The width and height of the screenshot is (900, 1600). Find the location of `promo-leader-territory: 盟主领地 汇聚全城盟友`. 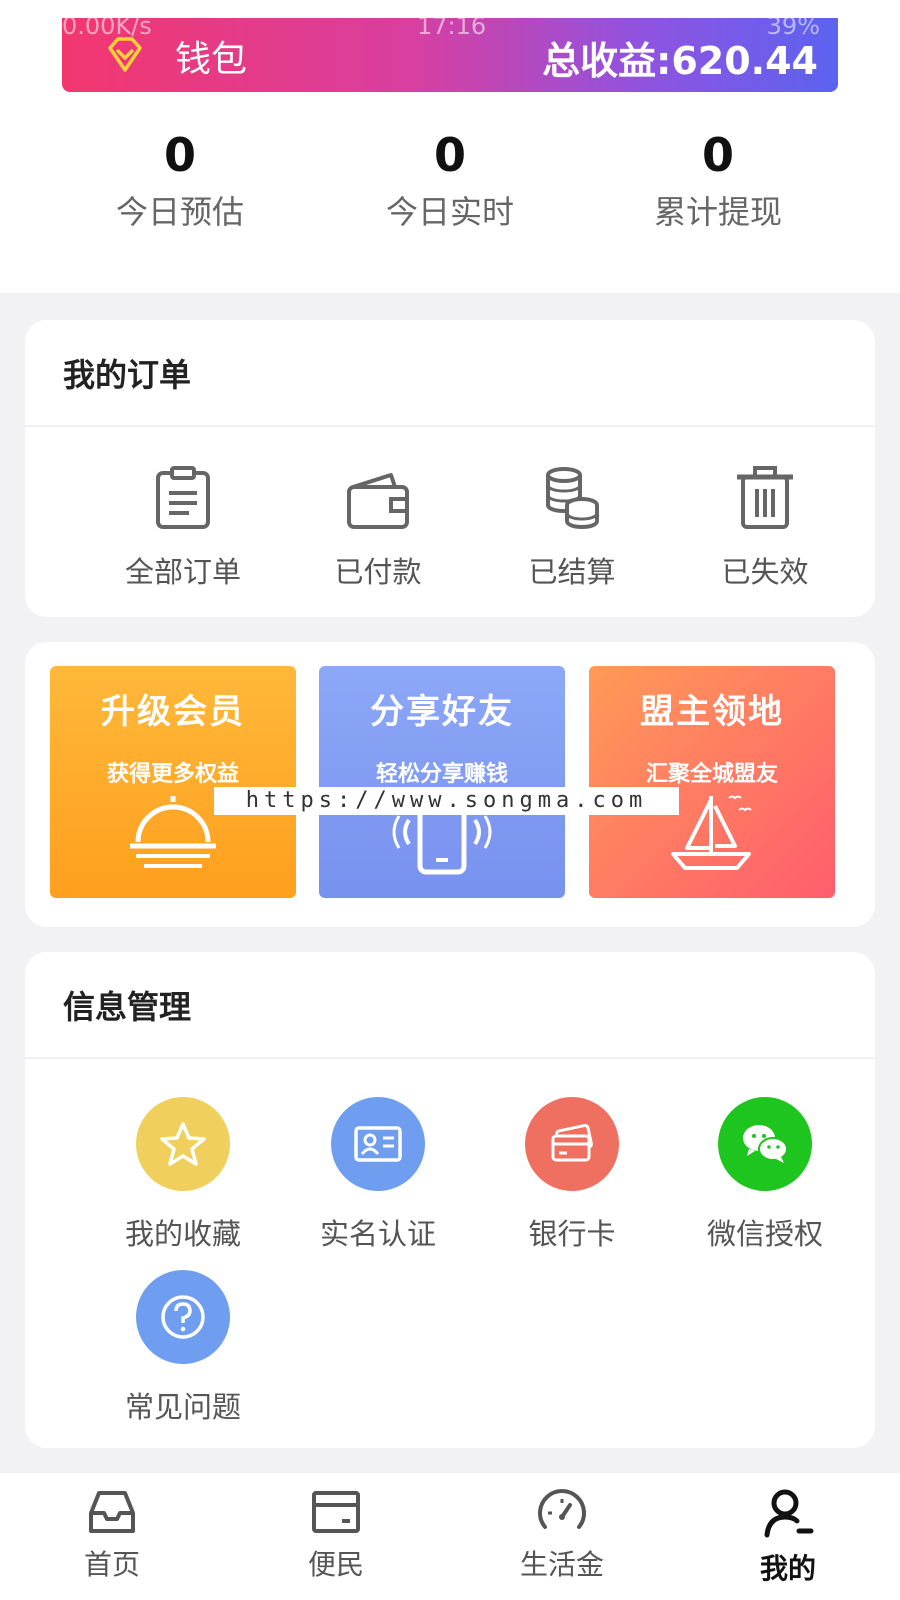

promo-leader-territory: 盟主领地 汇聚全城盟友 is located at coordinates (712, 782).